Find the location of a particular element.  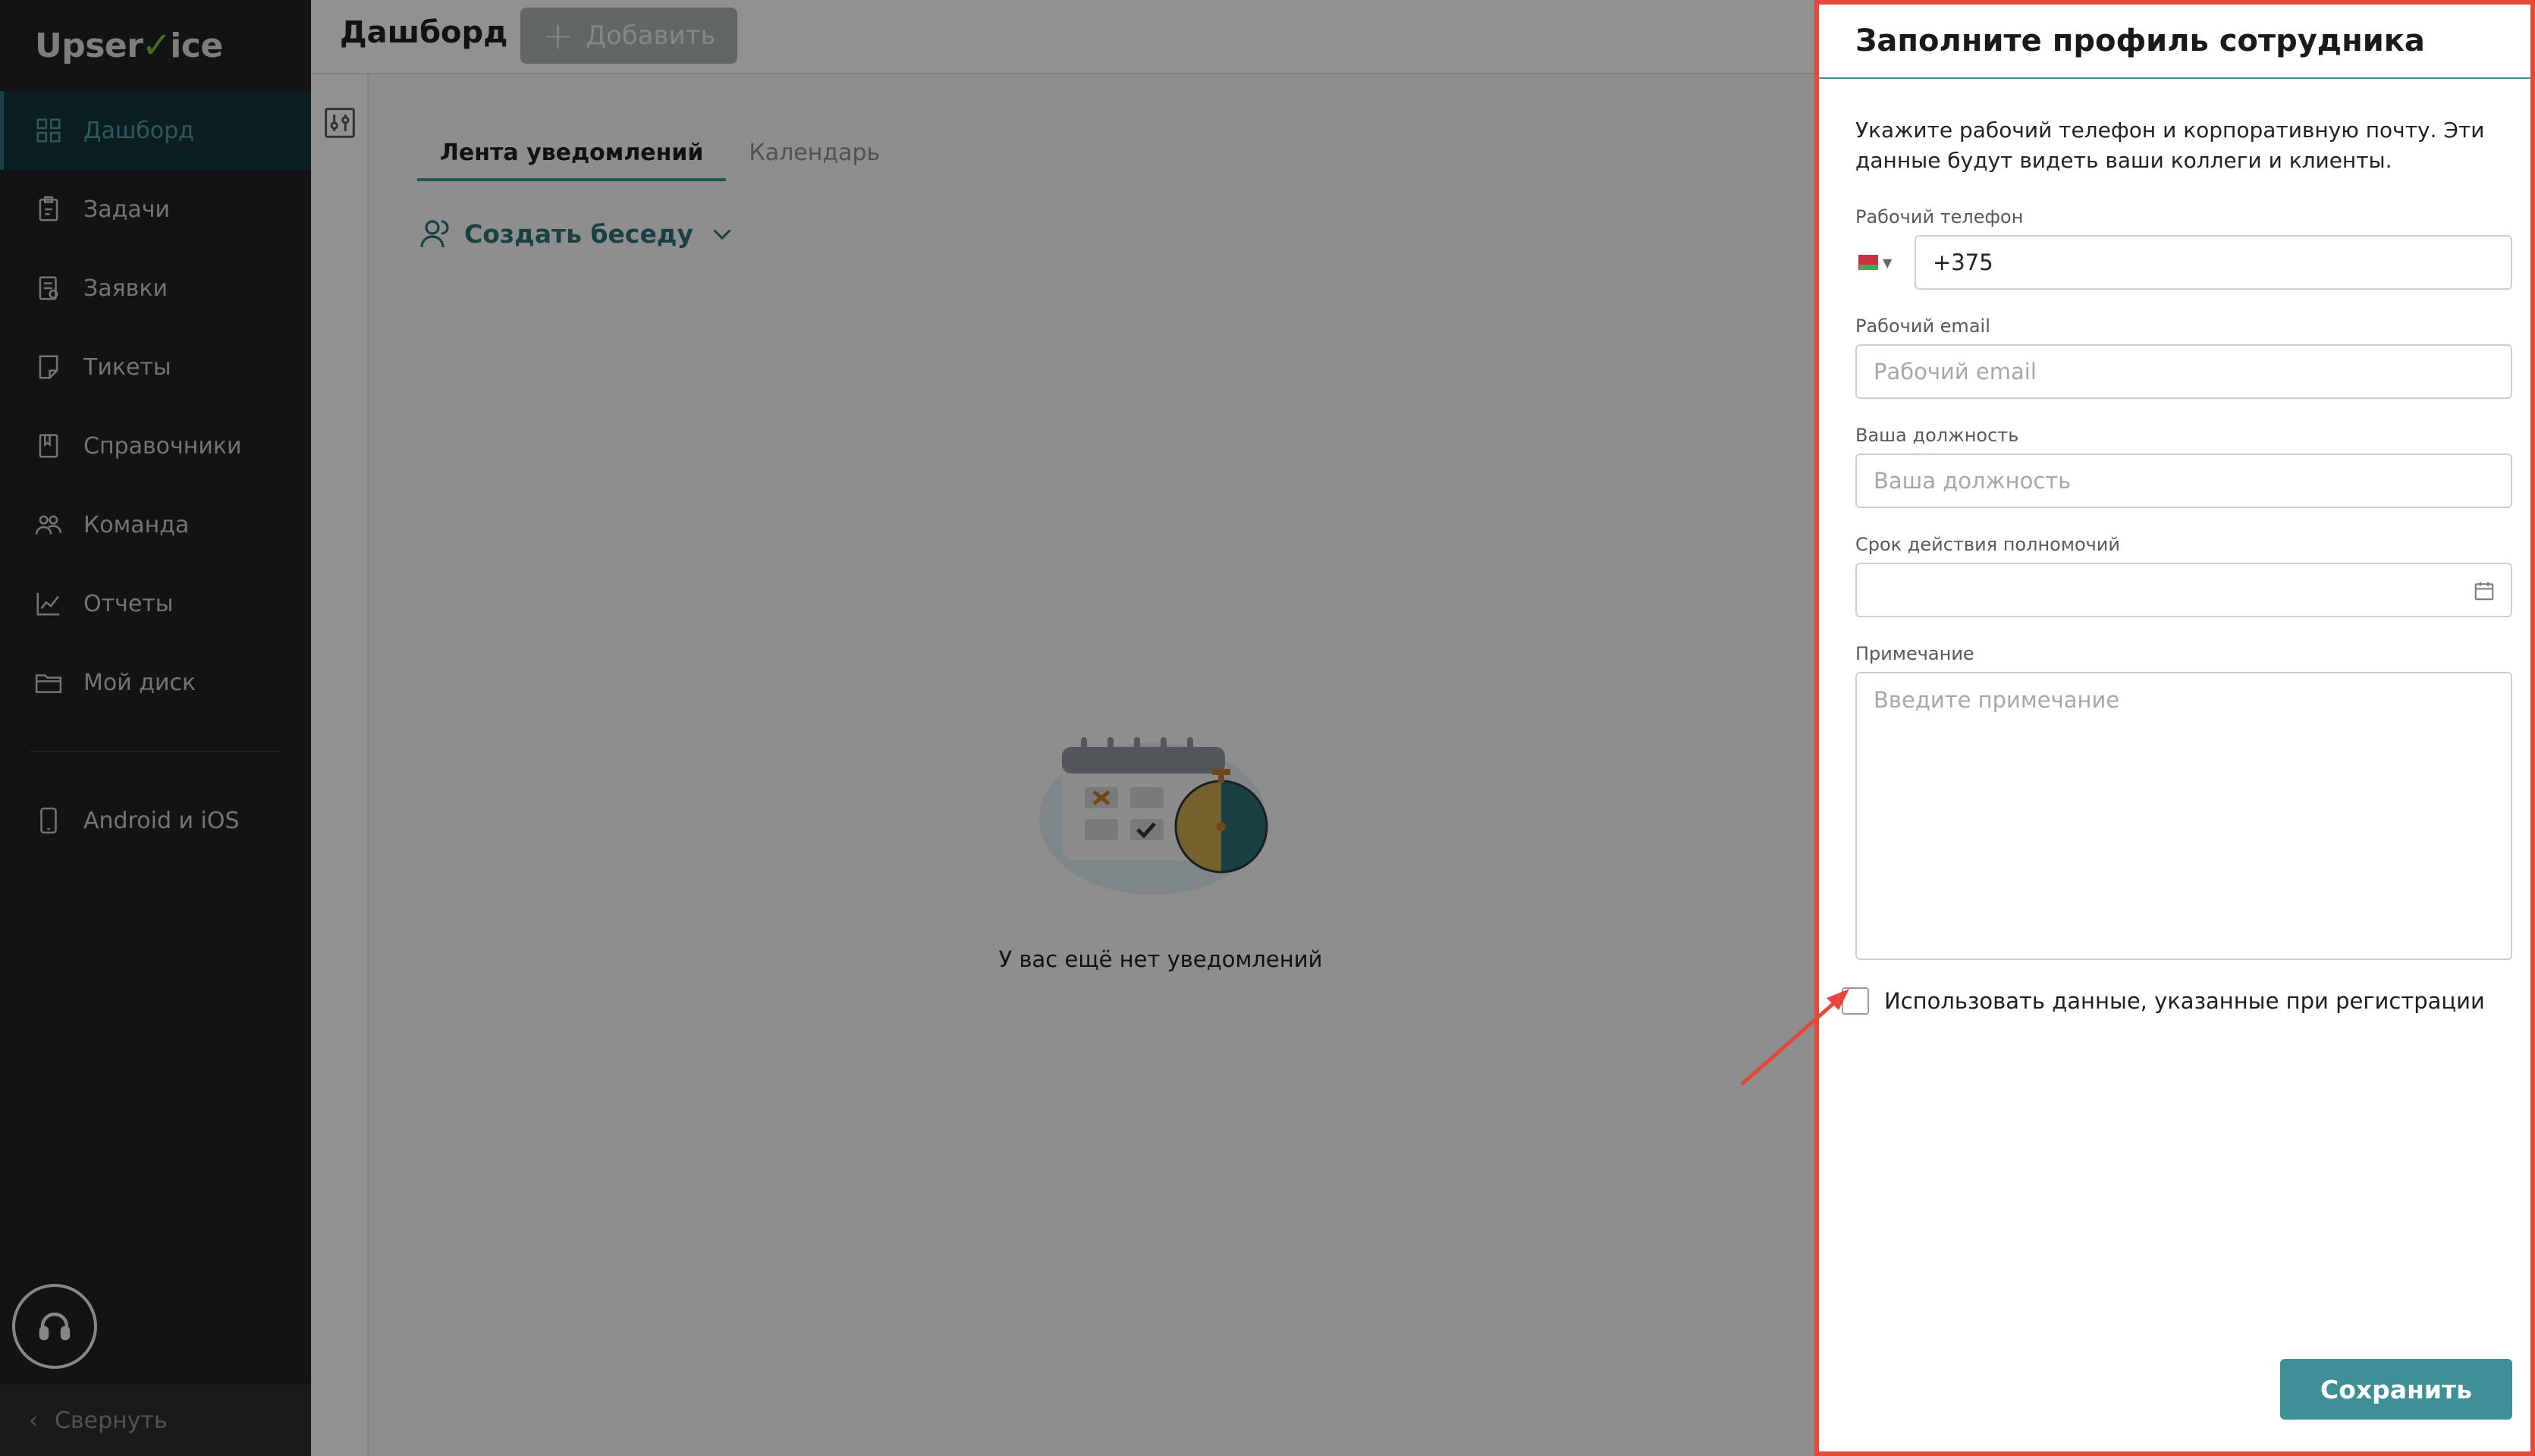

book-icon is located at coordinates (48, 446).